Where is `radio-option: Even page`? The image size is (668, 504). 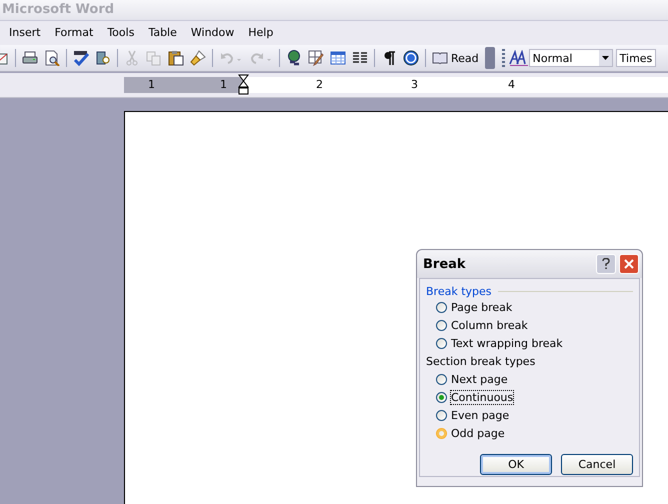 radio-option: Even page is located at coordinates (473, 415).